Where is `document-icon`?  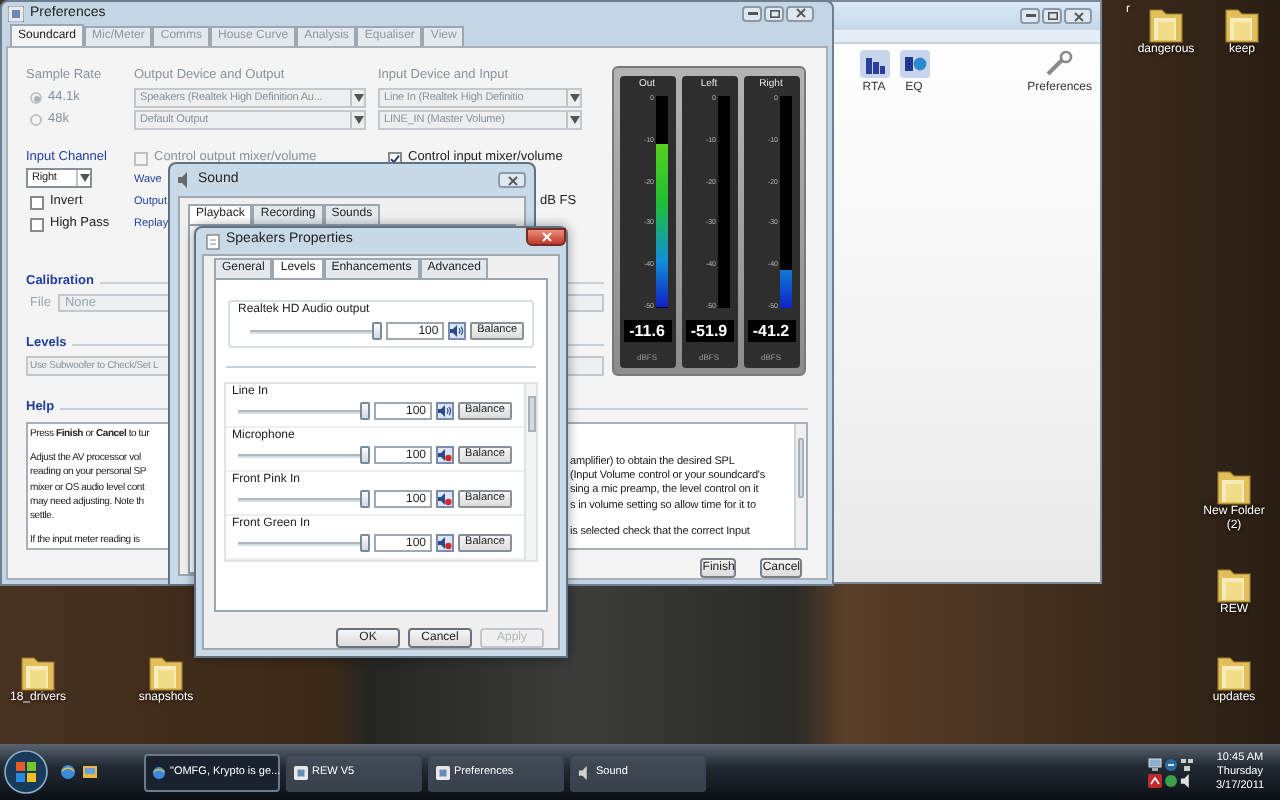
document-icon is located at coordinates (213, 241).